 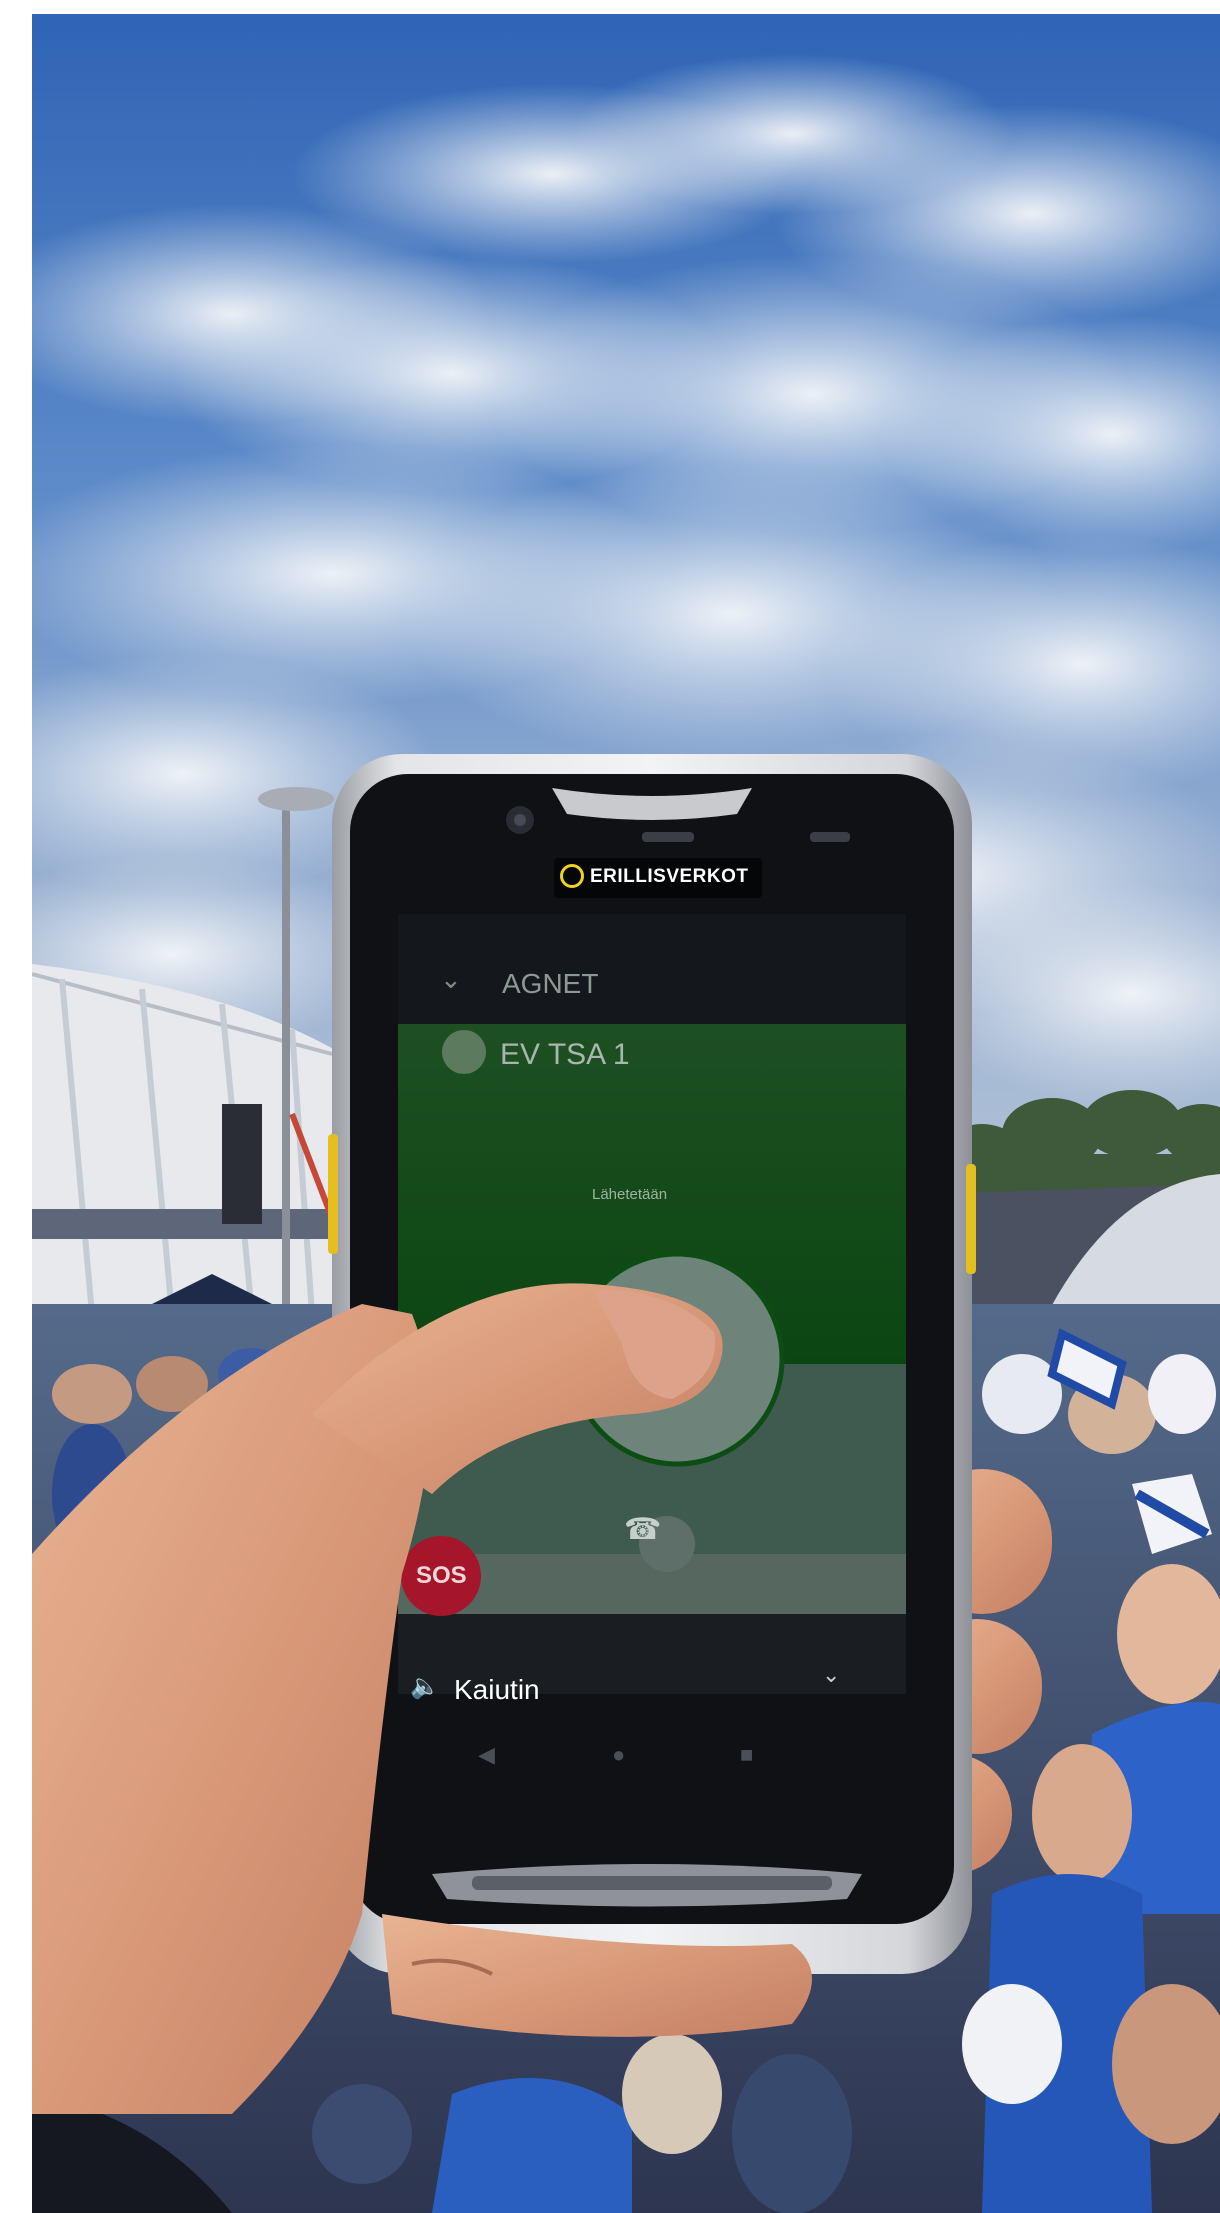 What do you see at coordinates (550, 983) in the screenshot?
I see `header-title: AGNET` at bounding box center [550, 983].